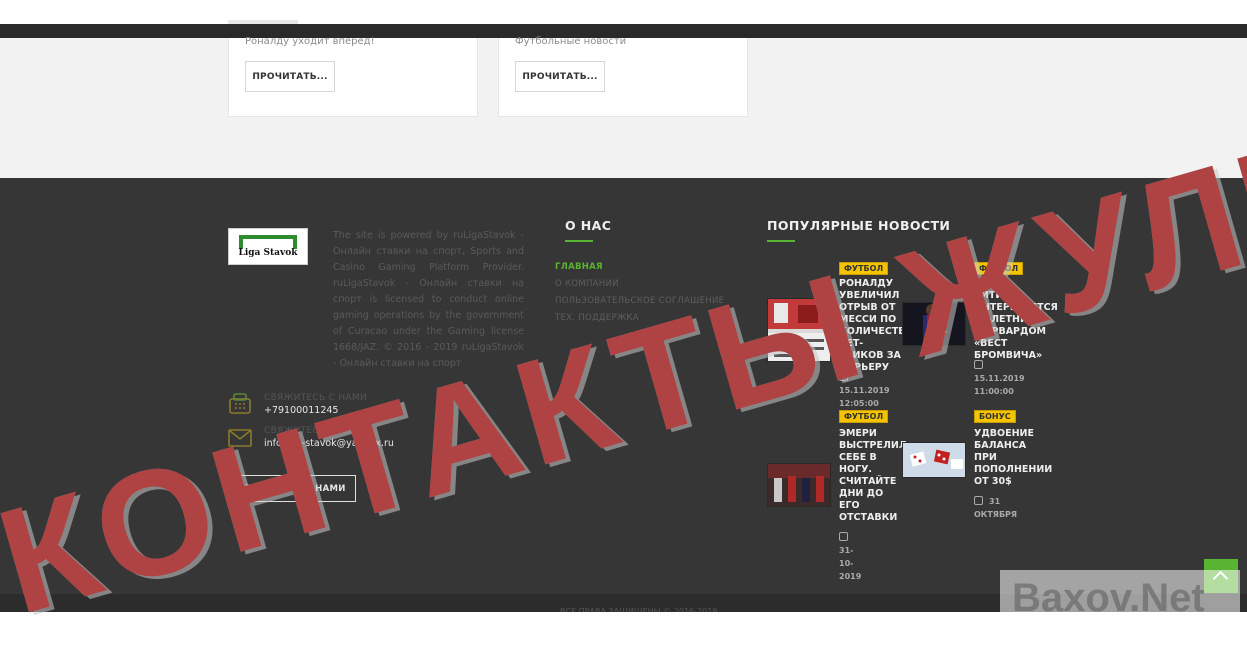 This screenshot has width=1247, height=649. I want to click on phone-number: +79100011245, so click(301, 410).